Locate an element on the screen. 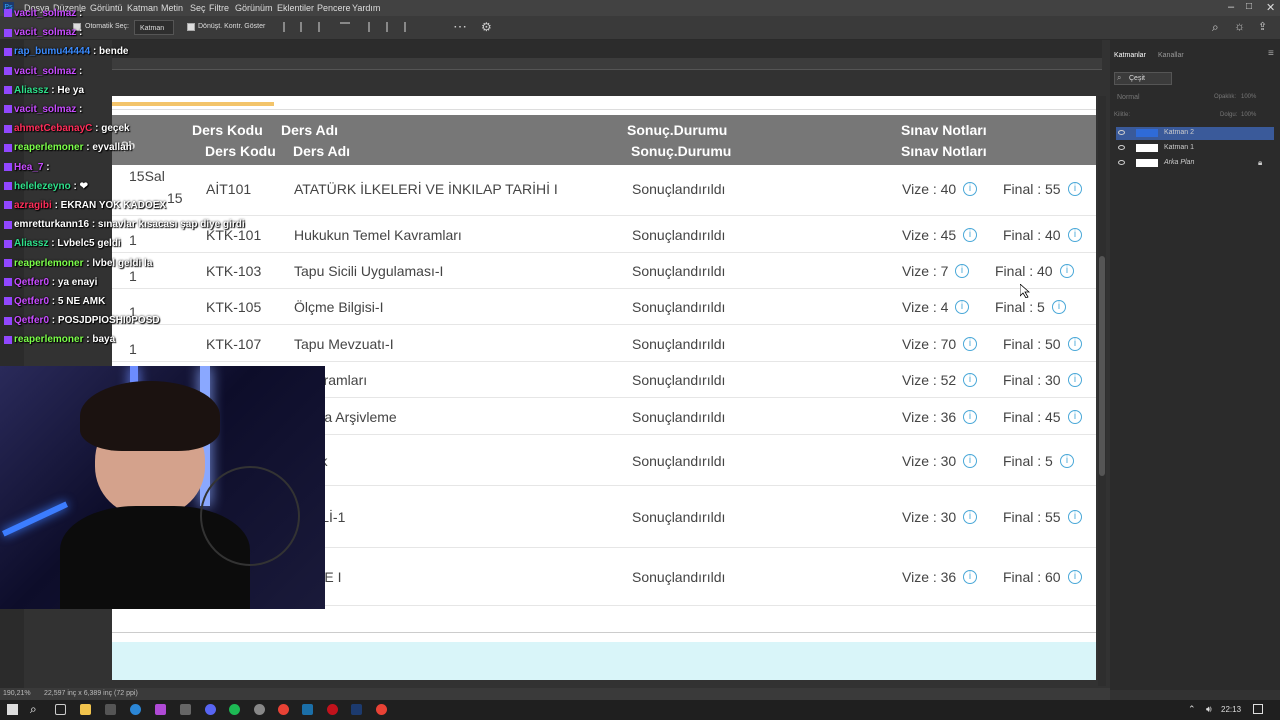 This screenshot has width=1280, height=720. vertical-scrollbar is located at coordinates (1102, 391).